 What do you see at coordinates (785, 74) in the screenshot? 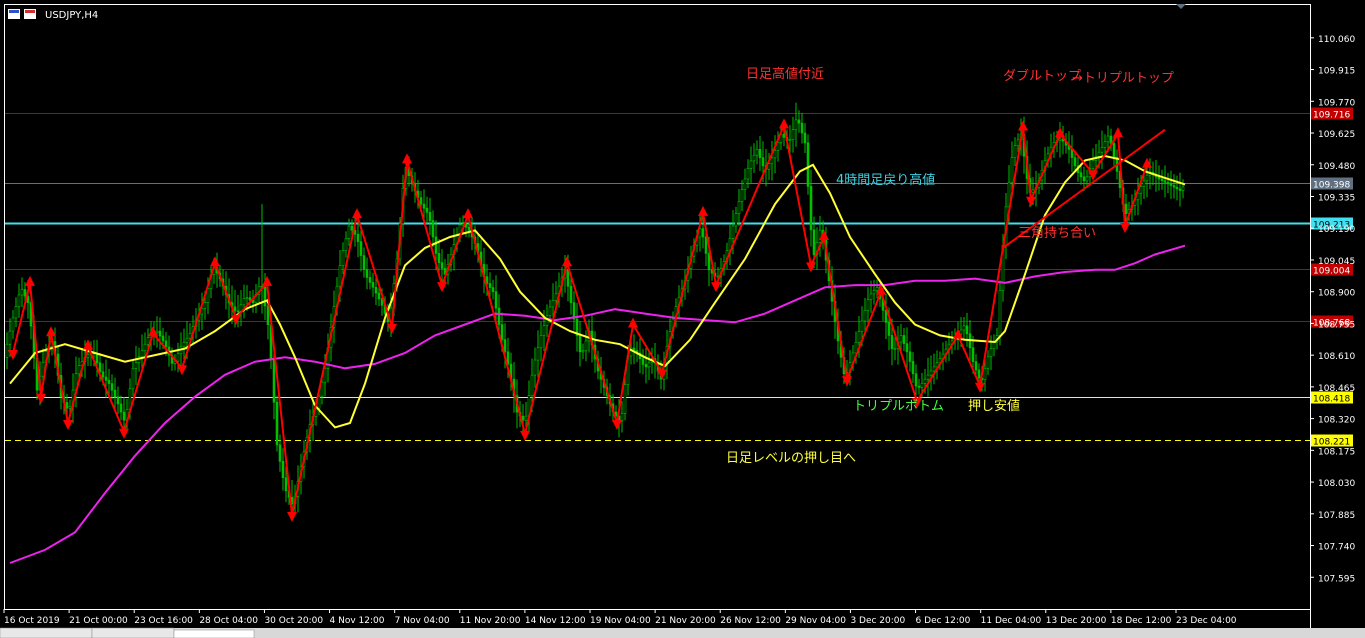
I see `annotation-daily-high: 日足高値付近` at bounding box center [785, 74].